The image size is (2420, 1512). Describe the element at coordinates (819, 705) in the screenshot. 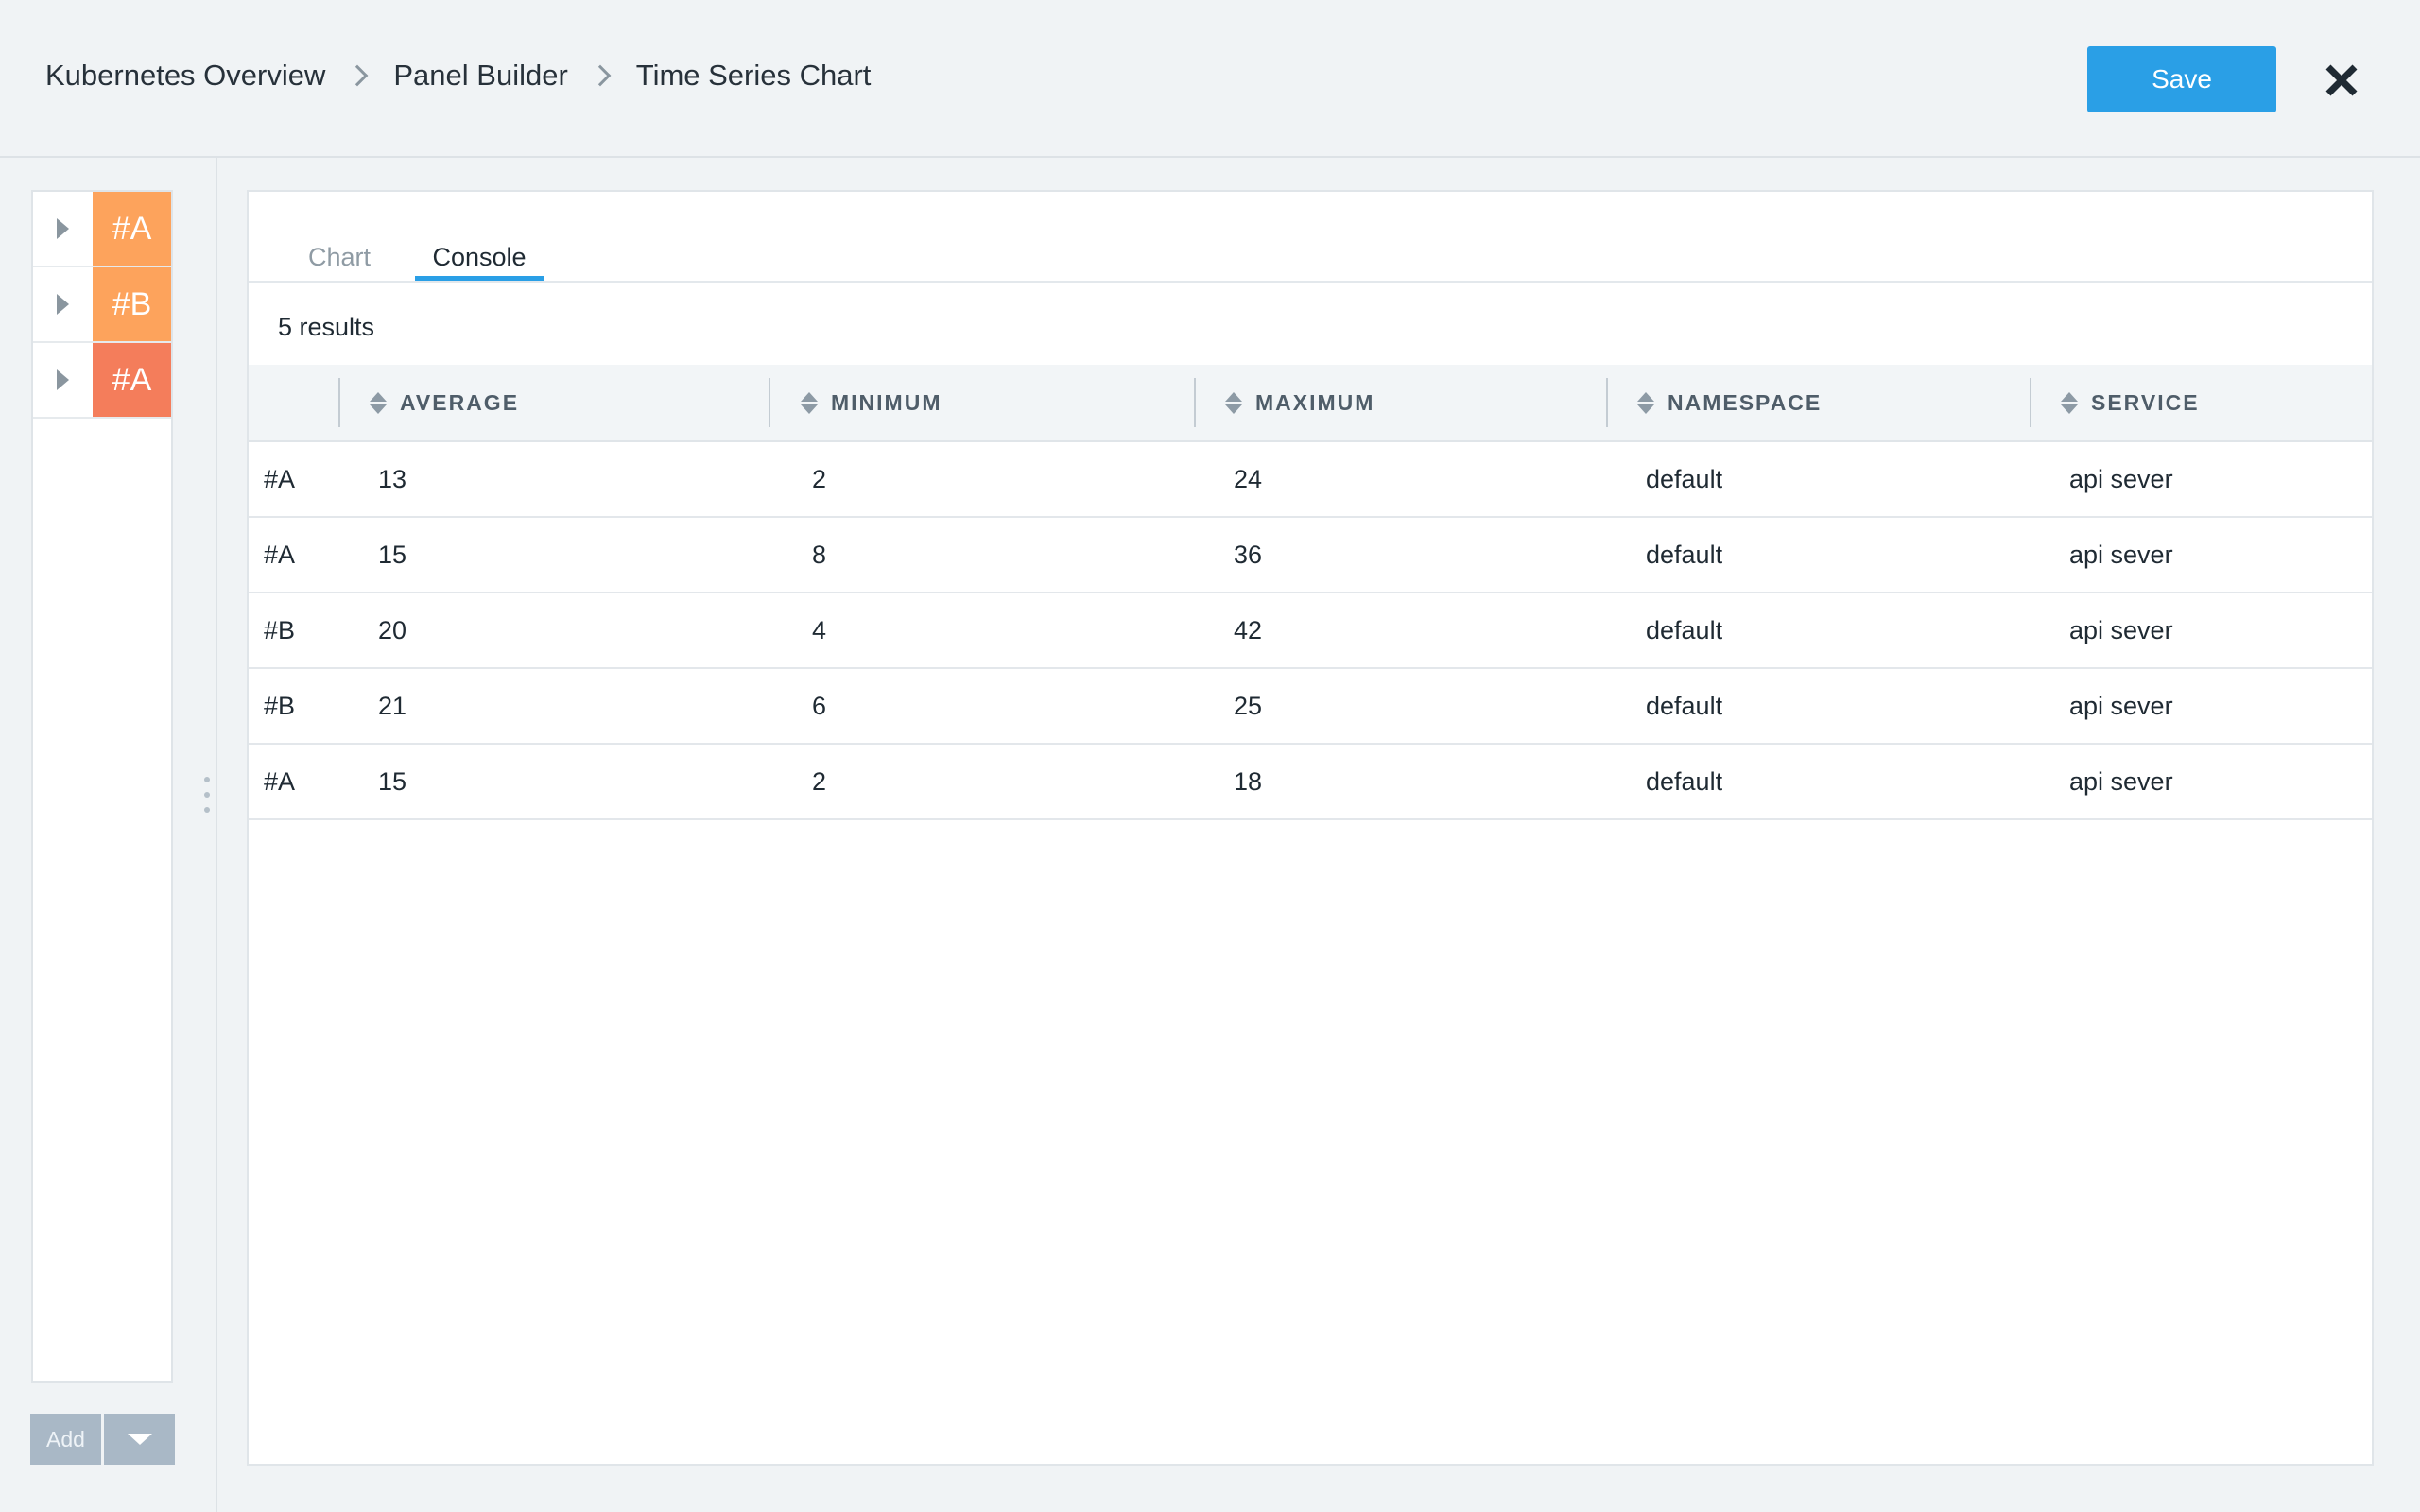

I see `cell-minimum: 6` at that location.